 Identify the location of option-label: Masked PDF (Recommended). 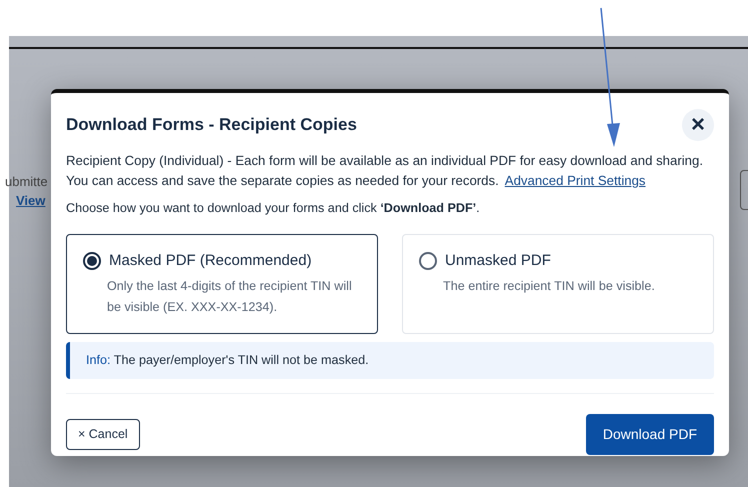
(210, 260).